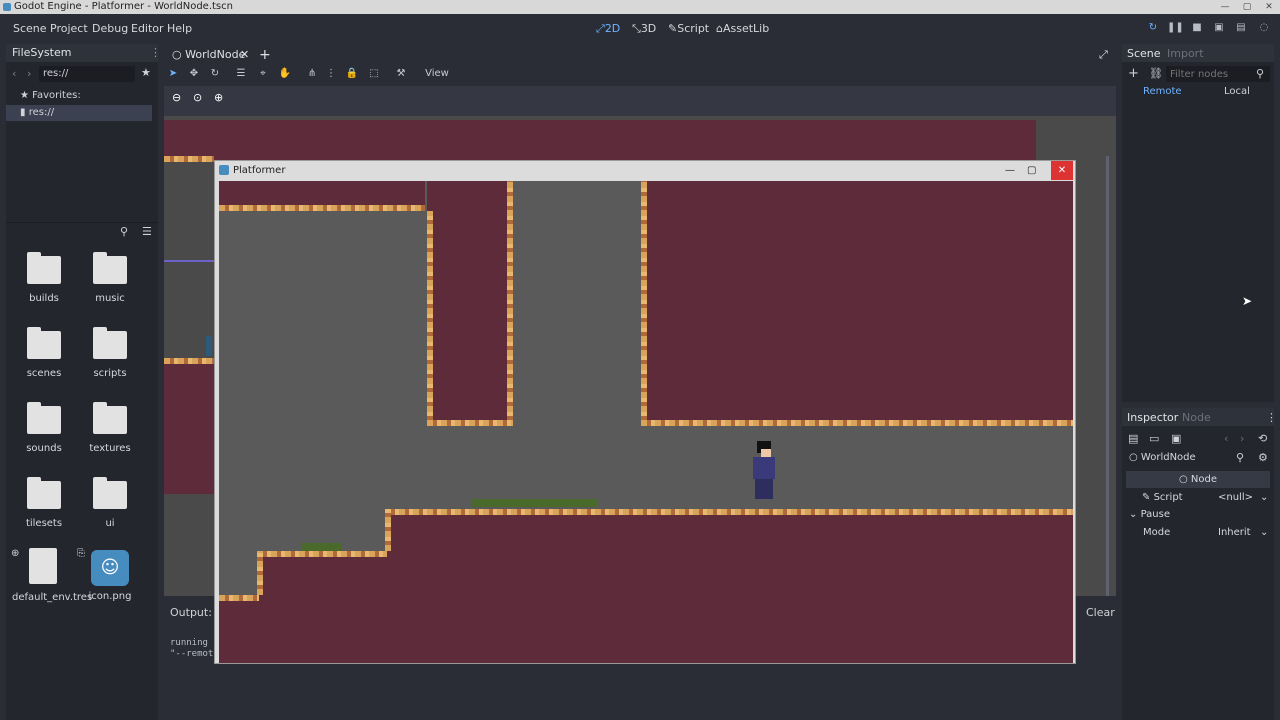  What do you see at coordinates (1241, 29) in the screenshot?
I see `play-custom-icon: ▤` at bounding box center [1241, 29].